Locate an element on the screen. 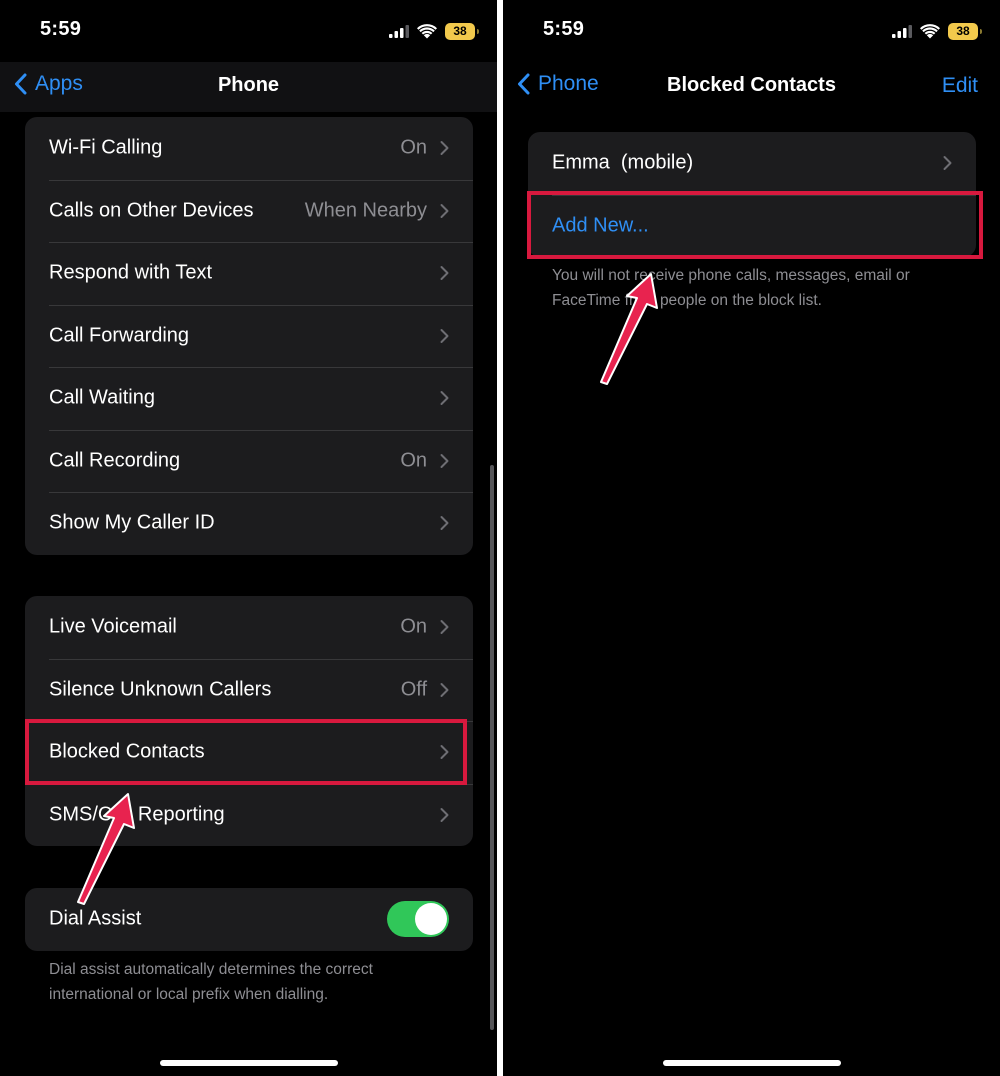 This screenshot has height=1076, width=1000. row-sms-call-reporting: SMS/Call Reporting is located at coordinates (249, 815).